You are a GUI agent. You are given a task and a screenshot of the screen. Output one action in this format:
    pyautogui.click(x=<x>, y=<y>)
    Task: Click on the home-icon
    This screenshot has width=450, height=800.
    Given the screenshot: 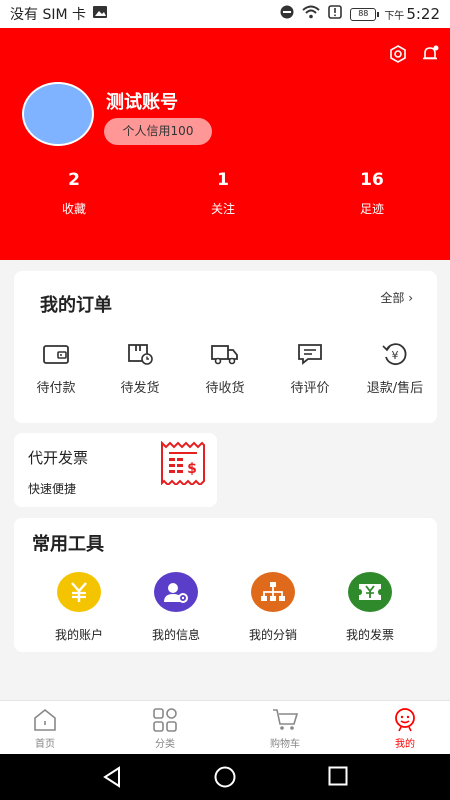 What is the action you would take?
    pyautogui.click(x=45, y=719)
    